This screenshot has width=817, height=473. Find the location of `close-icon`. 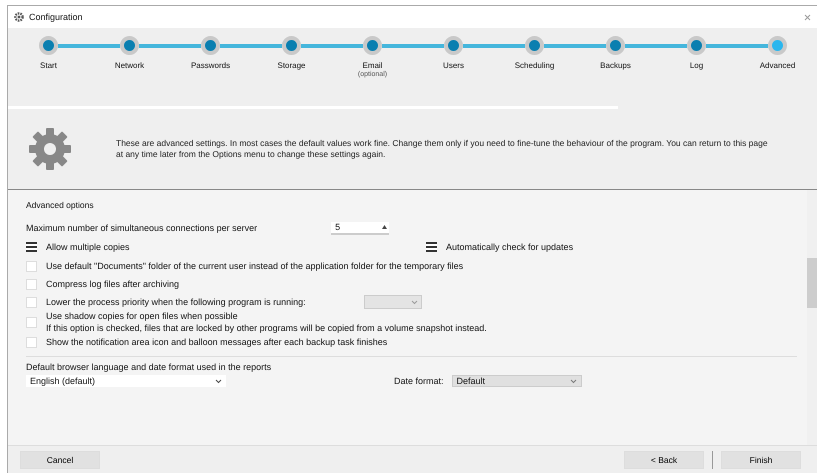

close-icon is located at coordinates (807, 17).